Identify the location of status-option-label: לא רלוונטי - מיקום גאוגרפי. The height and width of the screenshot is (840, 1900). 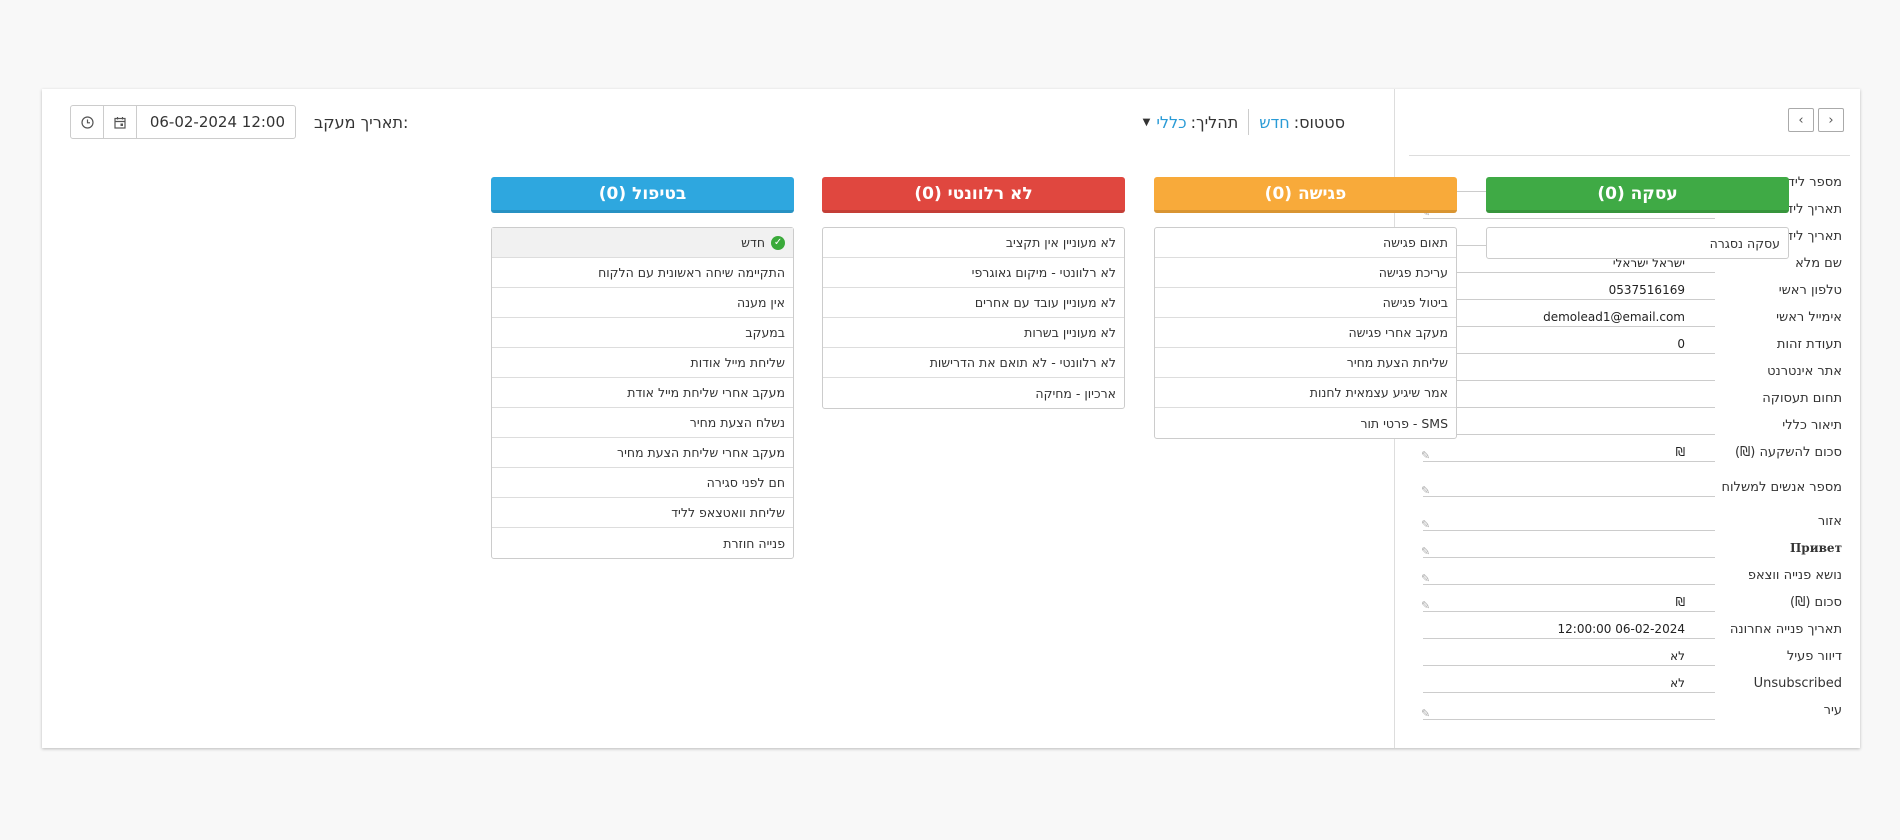
(1043, 272).